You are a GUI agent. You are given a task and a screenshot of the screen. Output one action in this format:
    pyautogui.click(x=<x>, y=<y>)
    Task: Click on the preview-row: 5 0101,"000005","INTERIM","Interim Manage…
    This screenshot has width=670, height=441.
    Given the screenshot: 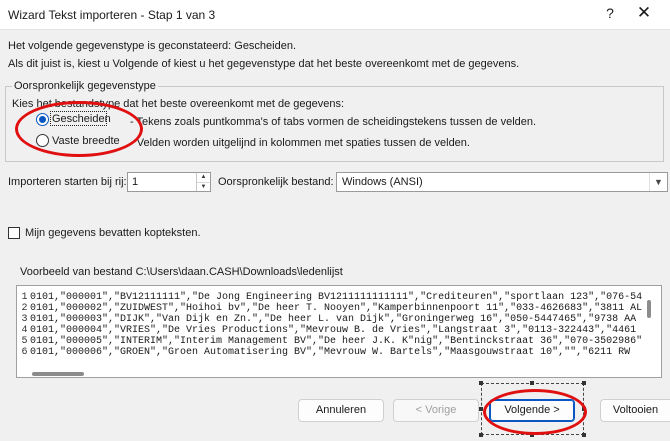 What is the action you would take?
    pyautogui.click(x=330, y=341)
    